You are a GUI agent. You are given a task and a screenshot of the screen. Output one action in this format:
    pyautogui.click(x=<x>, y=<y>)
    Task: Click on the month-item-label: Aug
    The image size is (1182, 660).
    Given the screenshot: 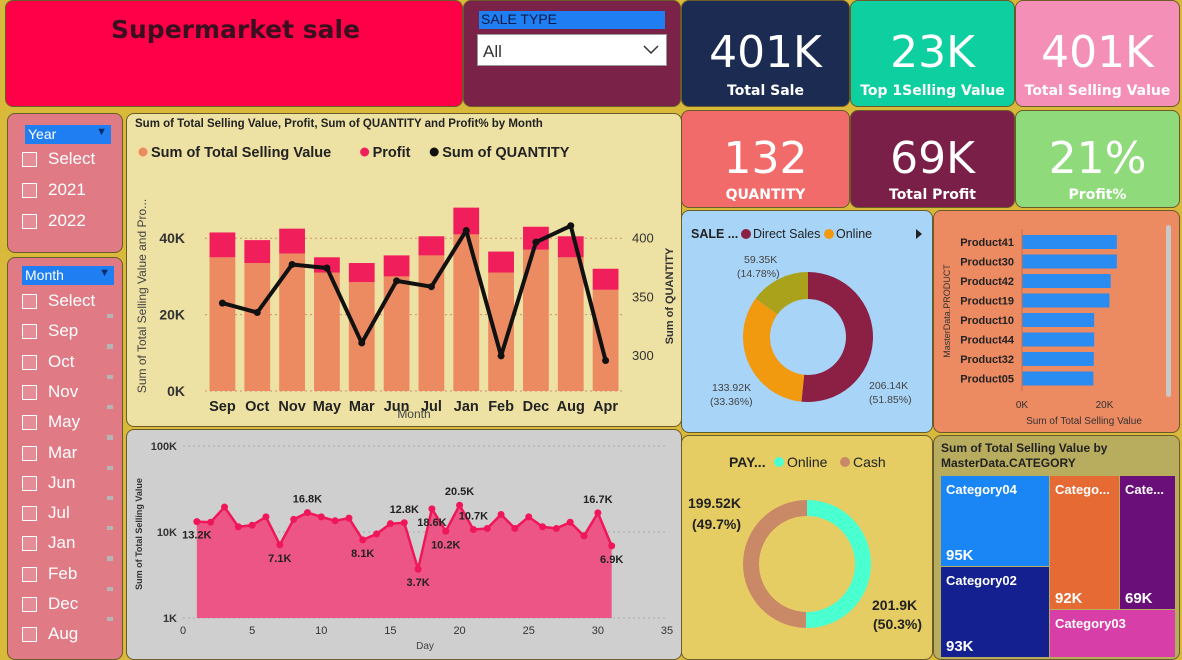 What is the action you would take?
    pyautogui.click(x=79, y=634)
    